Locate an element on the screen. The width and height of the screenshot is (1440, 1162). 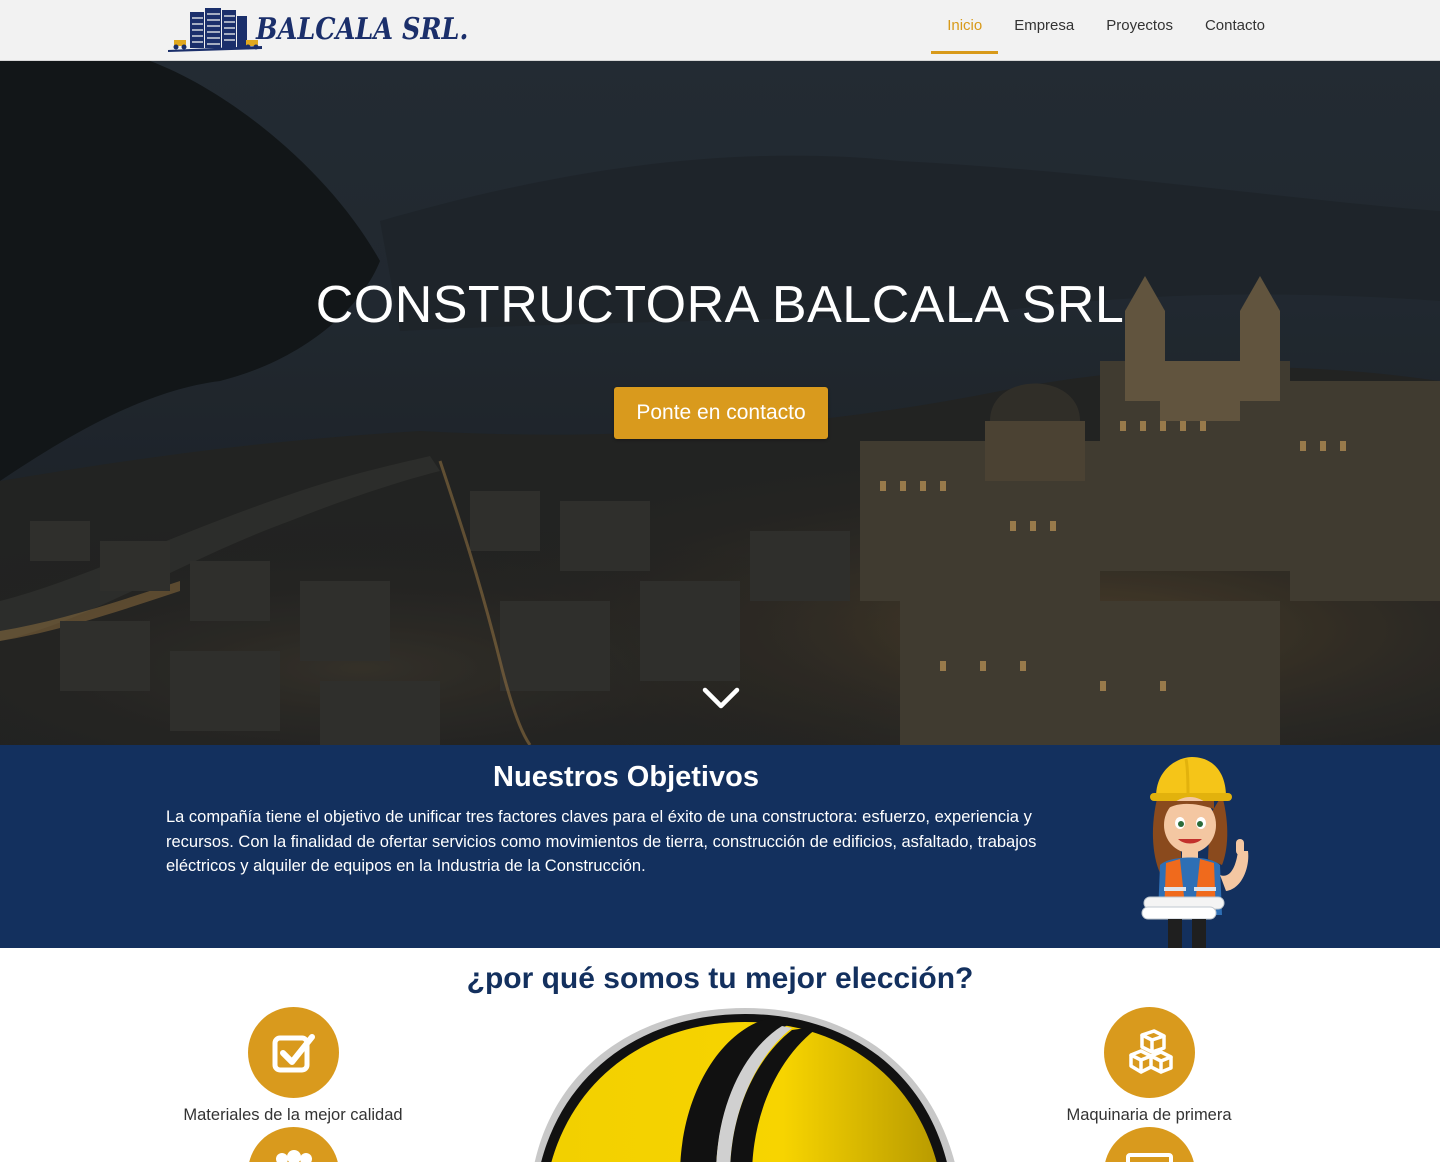
feature-machinery is located at coordinates (1149, 1052).